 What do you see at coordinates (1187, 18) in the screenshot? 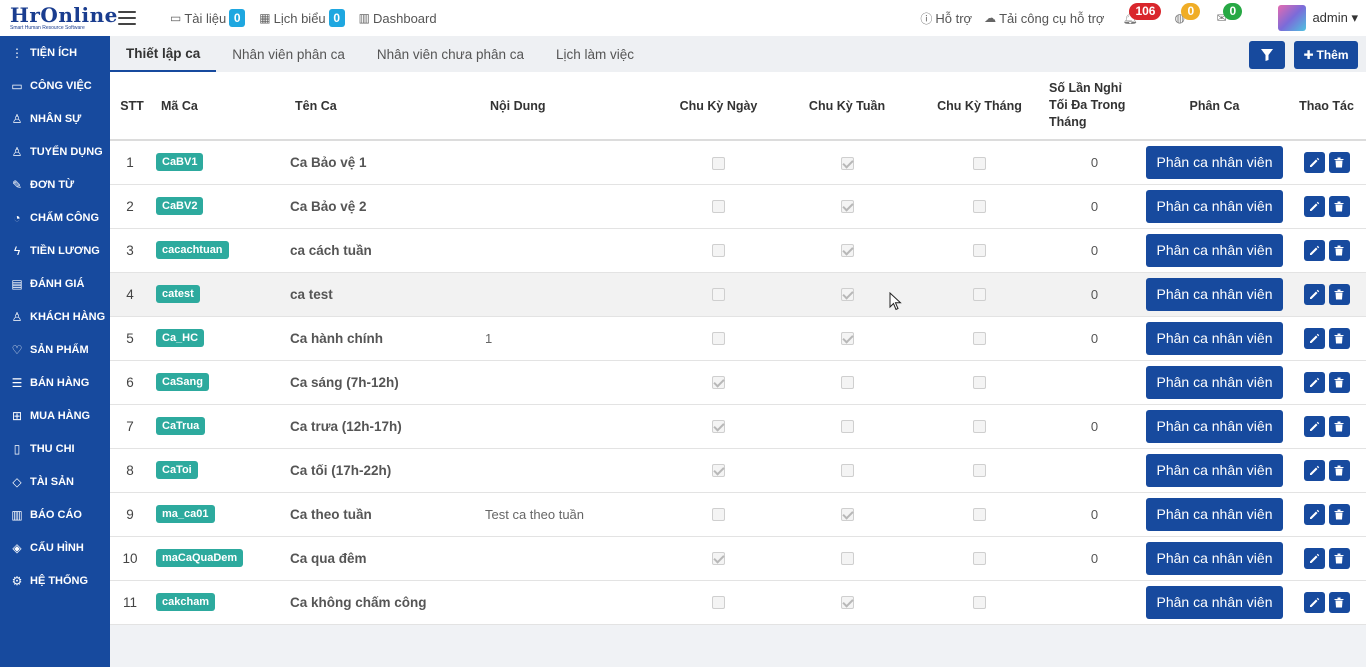
I see `notification-globe: ◍ 0` at bounding box center [1187, 18].